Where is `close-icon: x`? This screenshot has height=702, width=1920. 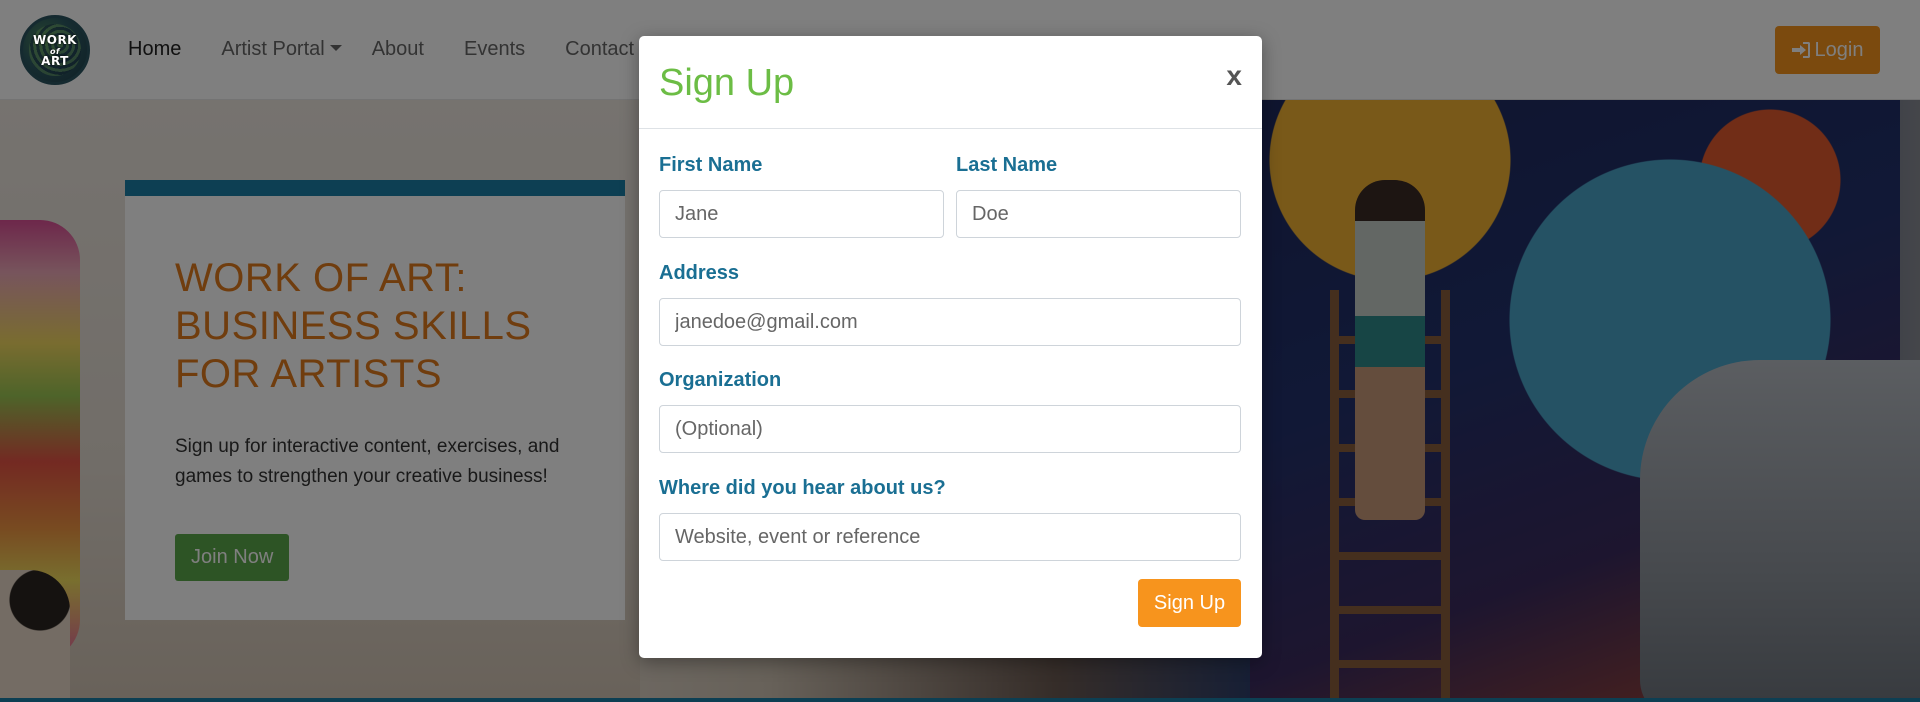 close-icon: x is located at coordinates (1234, 76).